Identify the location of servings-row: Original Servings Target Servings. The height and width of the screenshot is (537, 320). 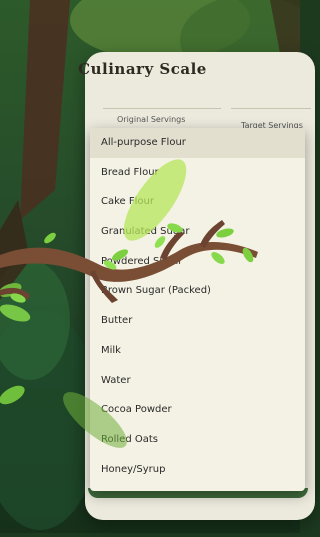
(207, 119).